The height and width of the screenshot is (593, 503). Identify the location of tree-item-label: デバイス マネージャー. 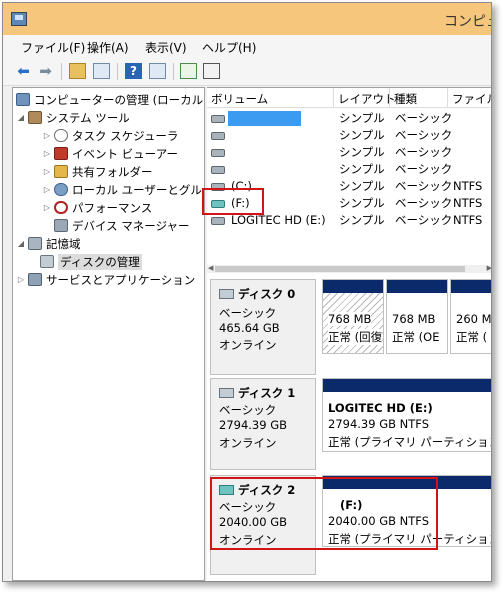
(131, 226).